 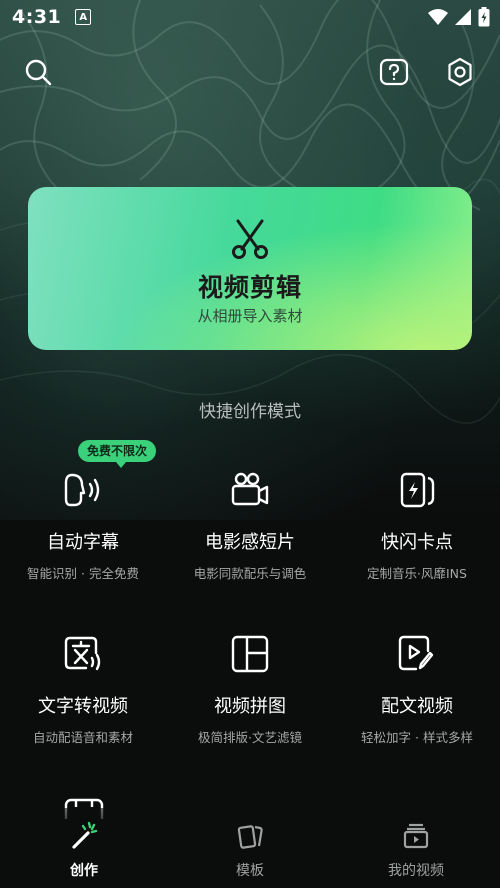 I want to click on notification-a-icon: A, so click(x=83, y=17).